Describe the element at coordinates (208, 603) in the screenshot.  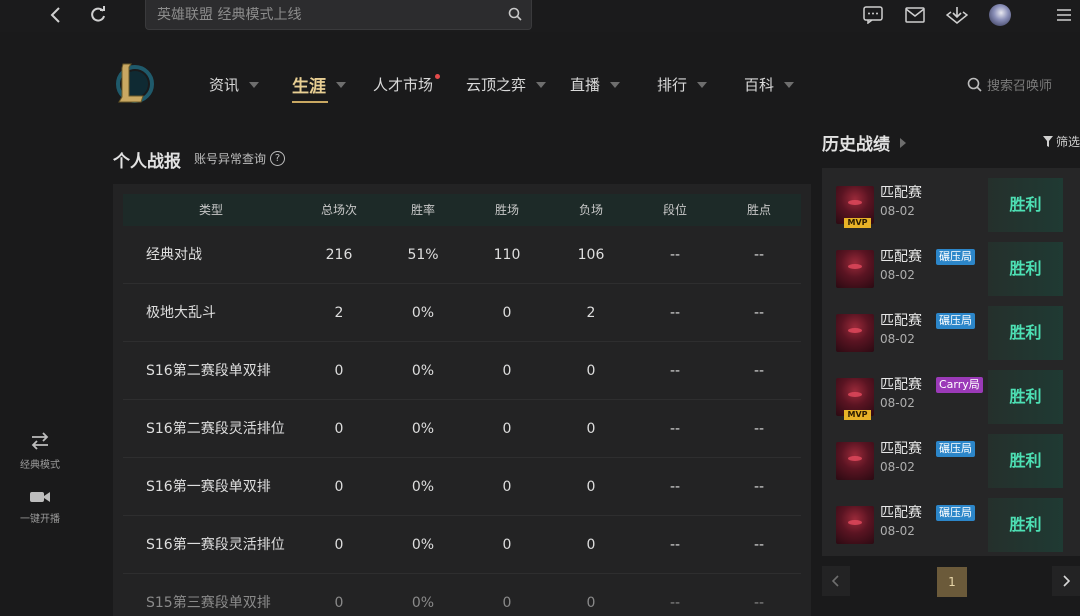
I see `row-type: S15第三赛段单双排` at that location.